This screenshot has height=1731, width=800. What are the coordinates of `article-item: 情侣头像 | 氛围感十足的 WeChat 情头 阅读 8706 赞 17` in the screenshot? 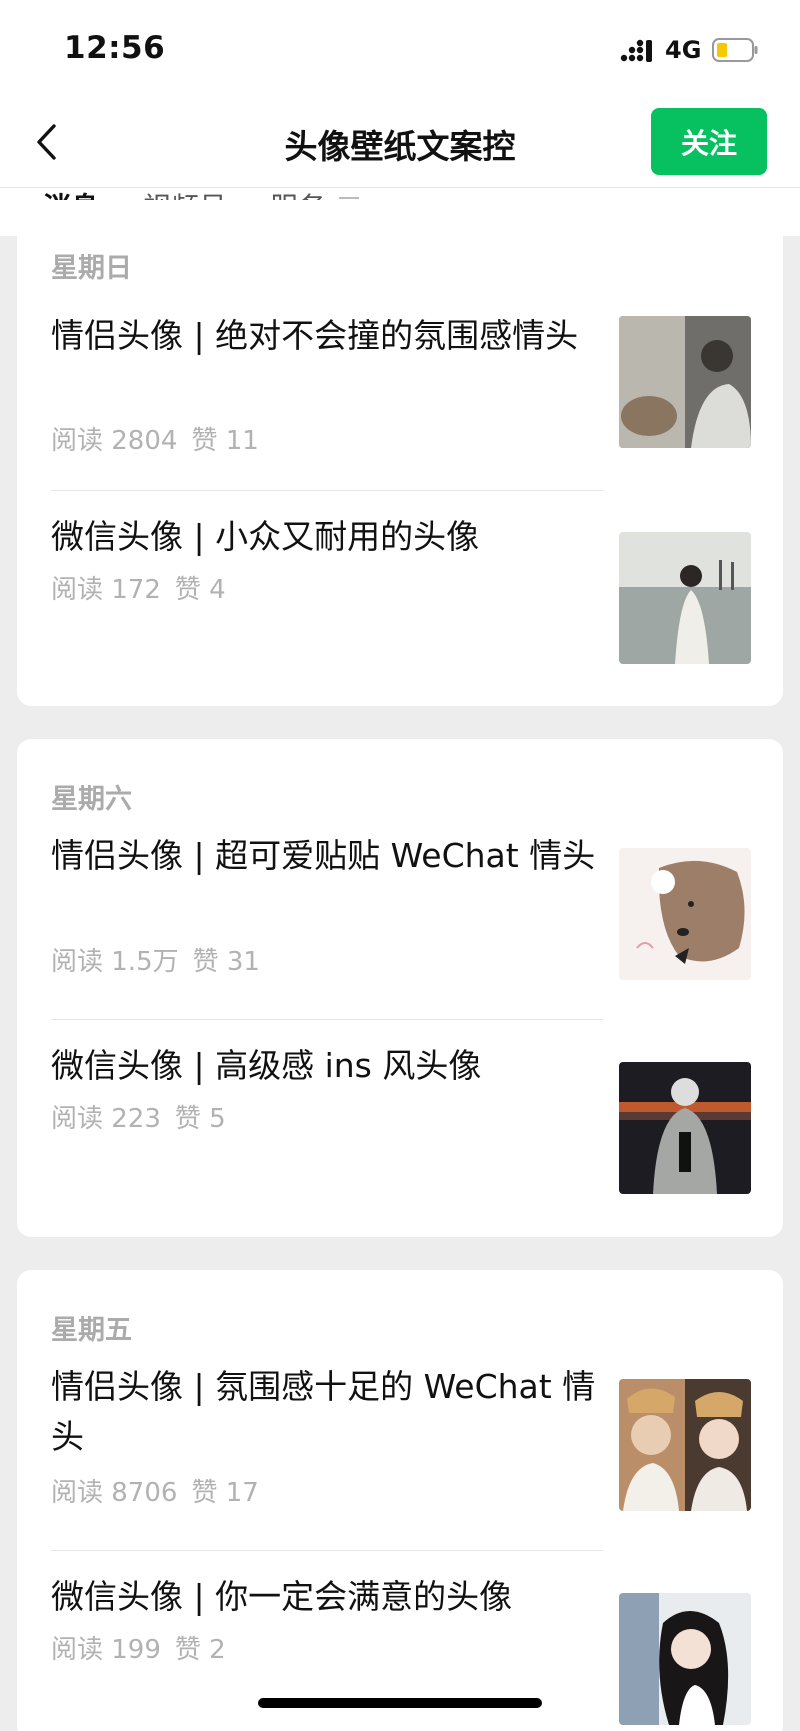 It's located at (400, 1449).